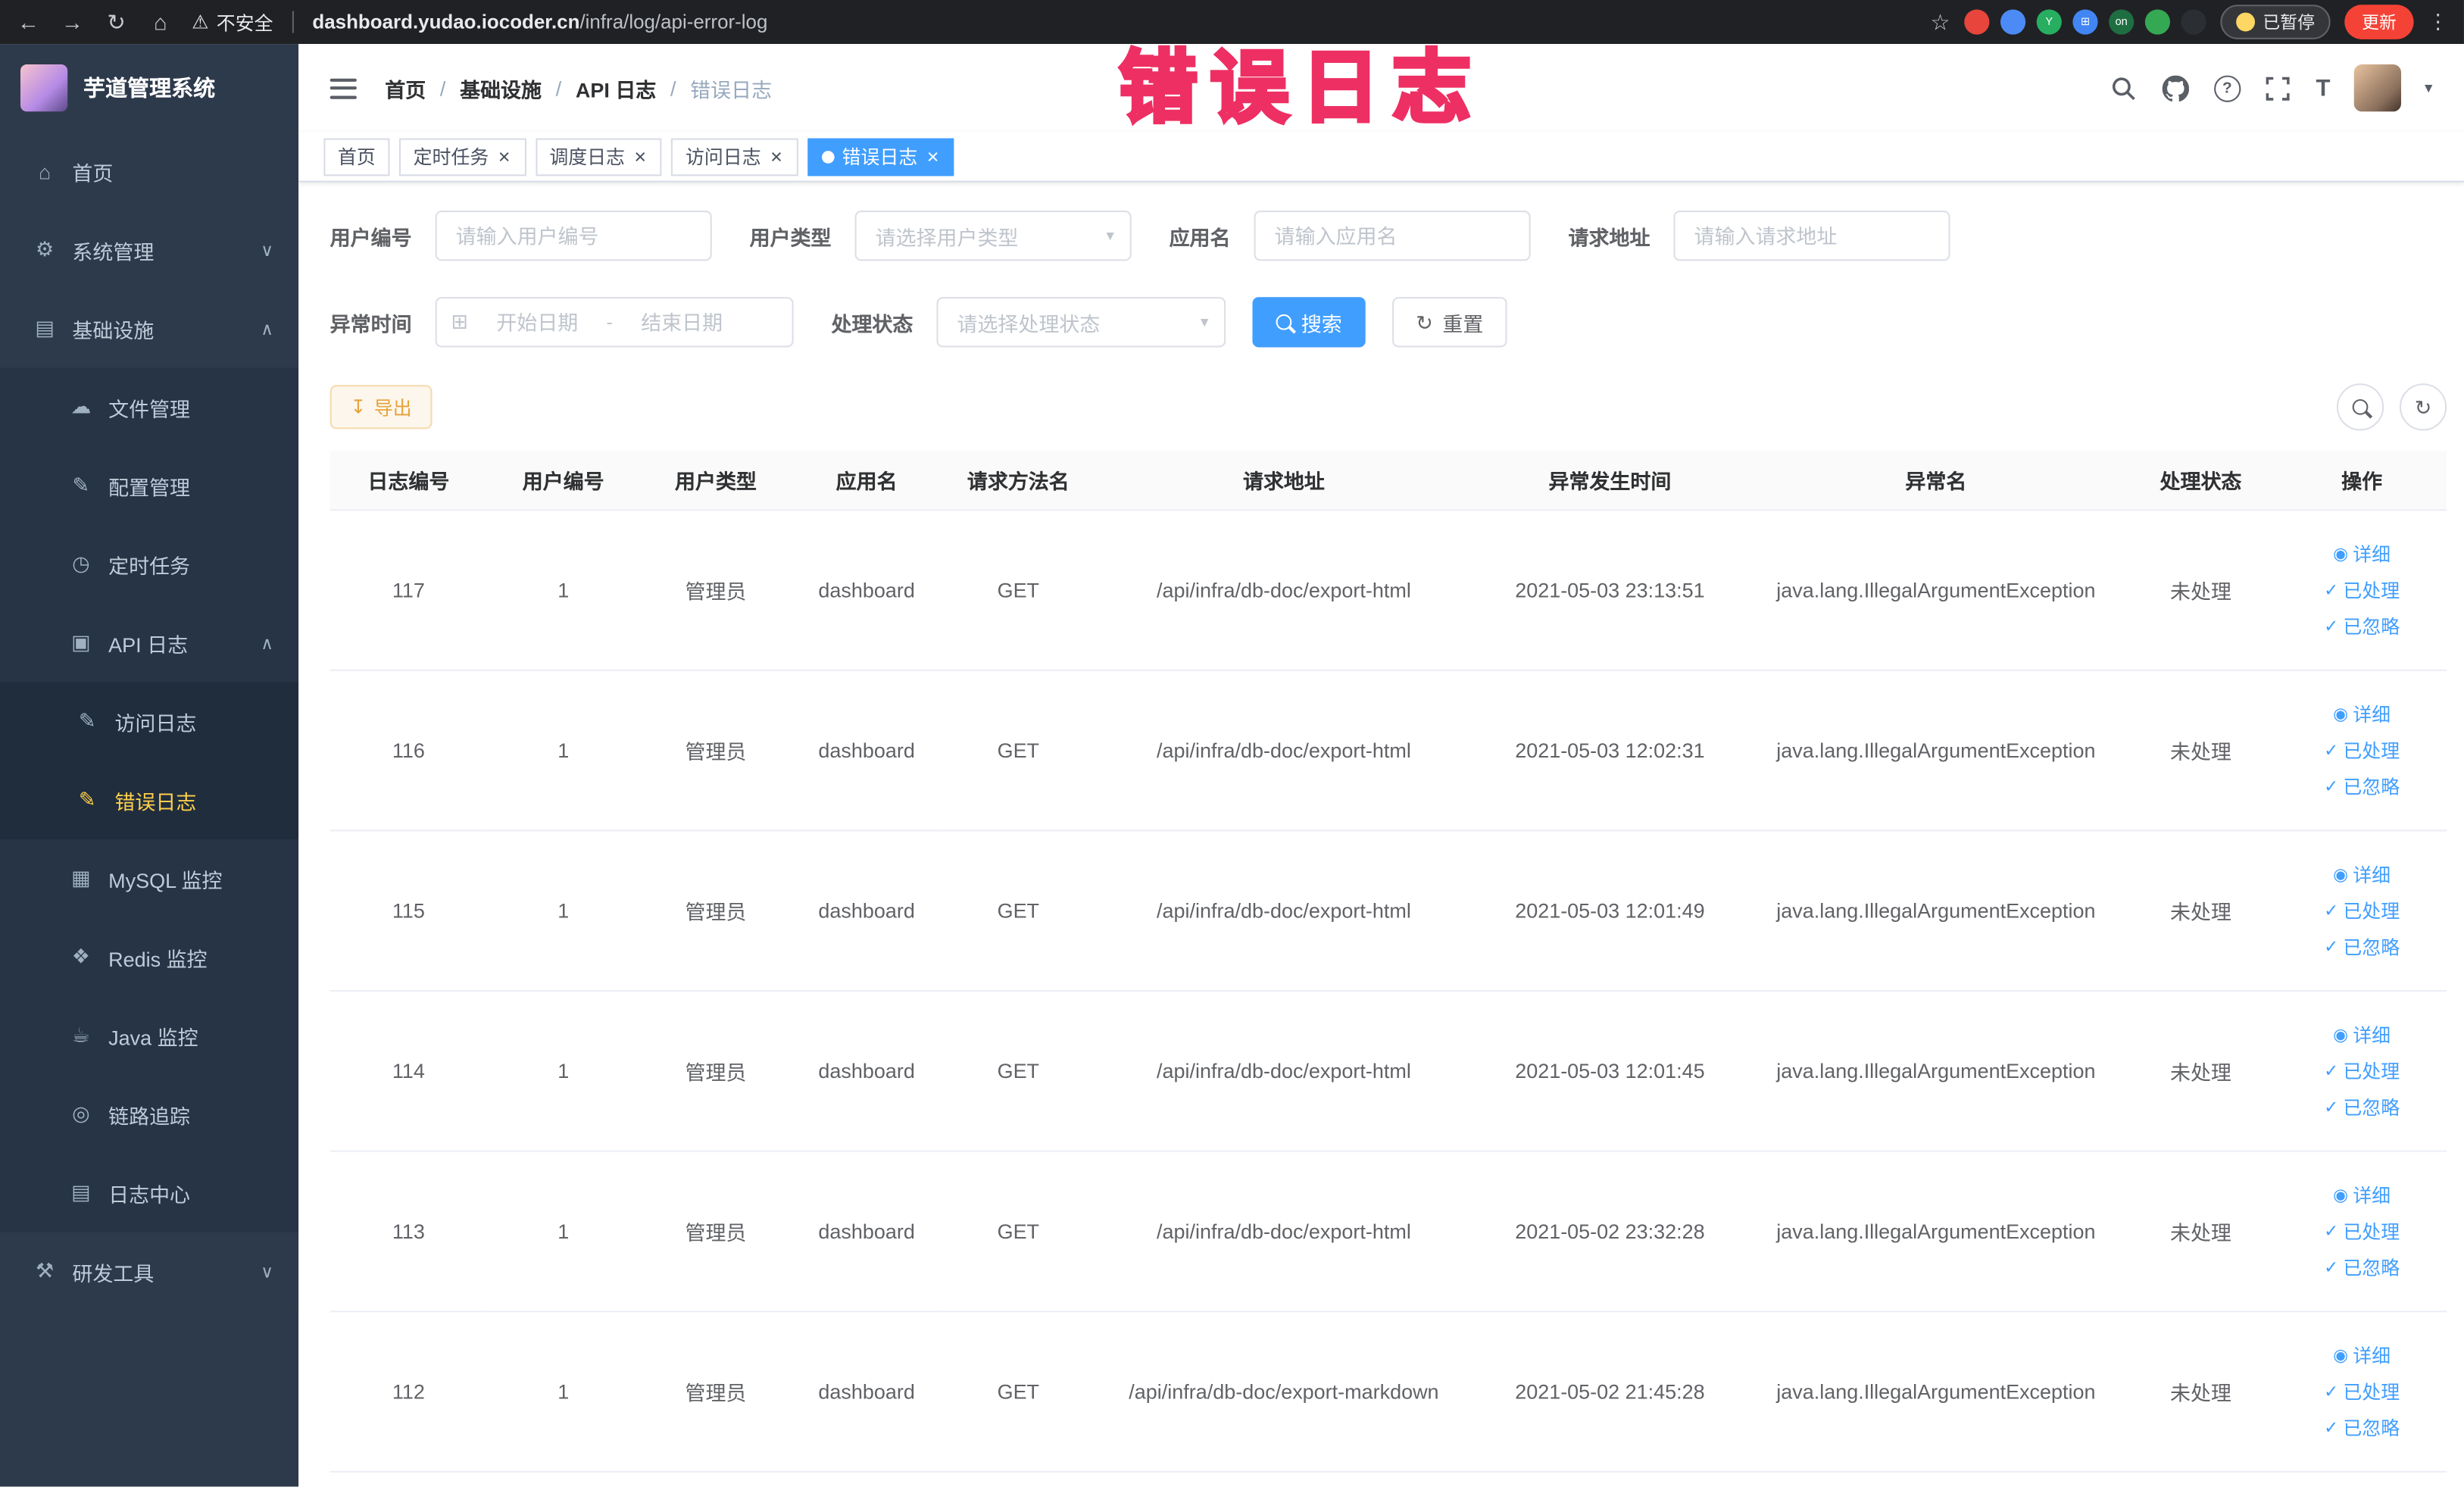  Describe the element at coordinates (2201, 751) in the screenshot. I see `status-cell: 未处理` at that location.